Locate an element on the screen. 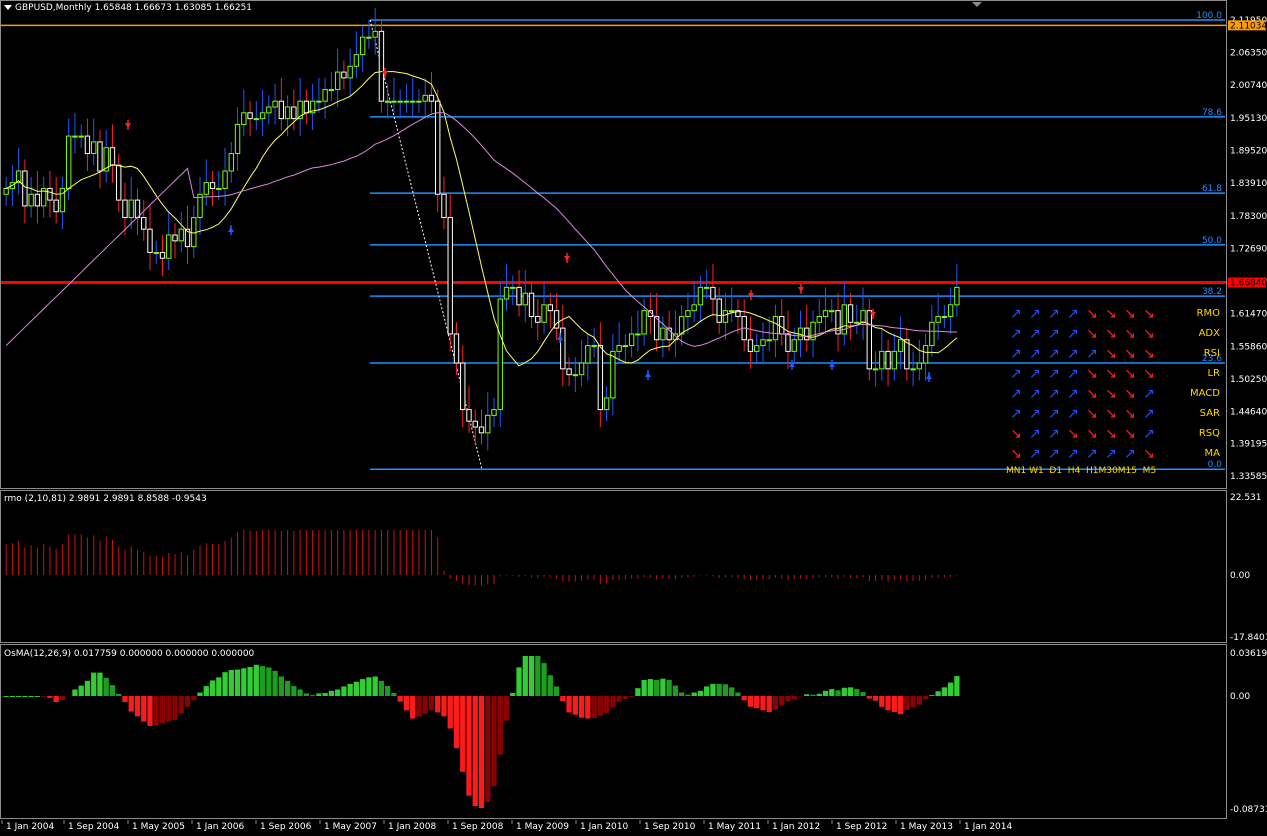 This screenshot has width=1267, height=836. time-axis-label: 1 Sep 2004 is located at coordinates (94, 827).